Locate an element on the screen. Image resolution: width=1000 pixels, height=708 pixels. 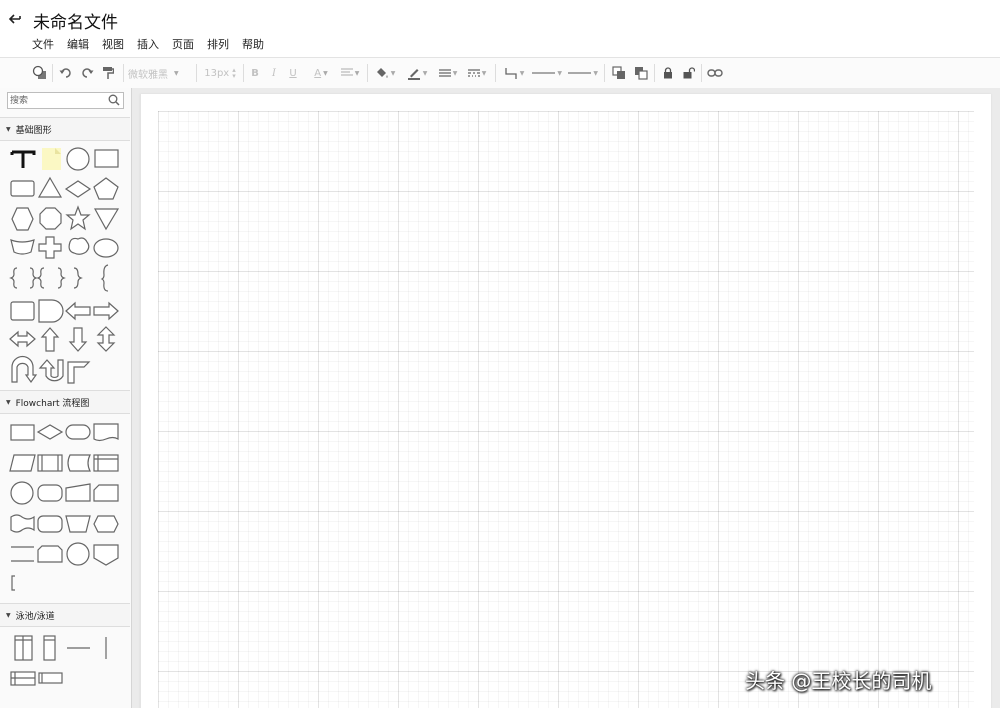
off-page-reference-shape is located at coordinates (106, 555).